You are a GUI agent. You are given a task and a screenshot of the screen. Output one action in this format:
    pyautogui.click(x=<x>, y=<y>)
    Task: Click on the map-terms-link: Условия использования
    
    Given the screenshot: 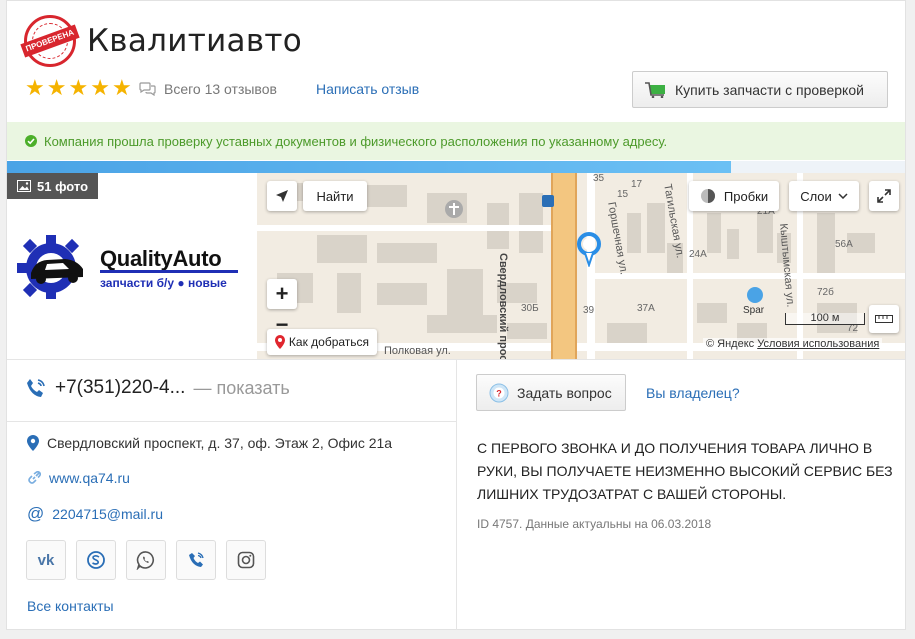 What is the action you would take?
    pyautogui.click(x=818, y=344)
    